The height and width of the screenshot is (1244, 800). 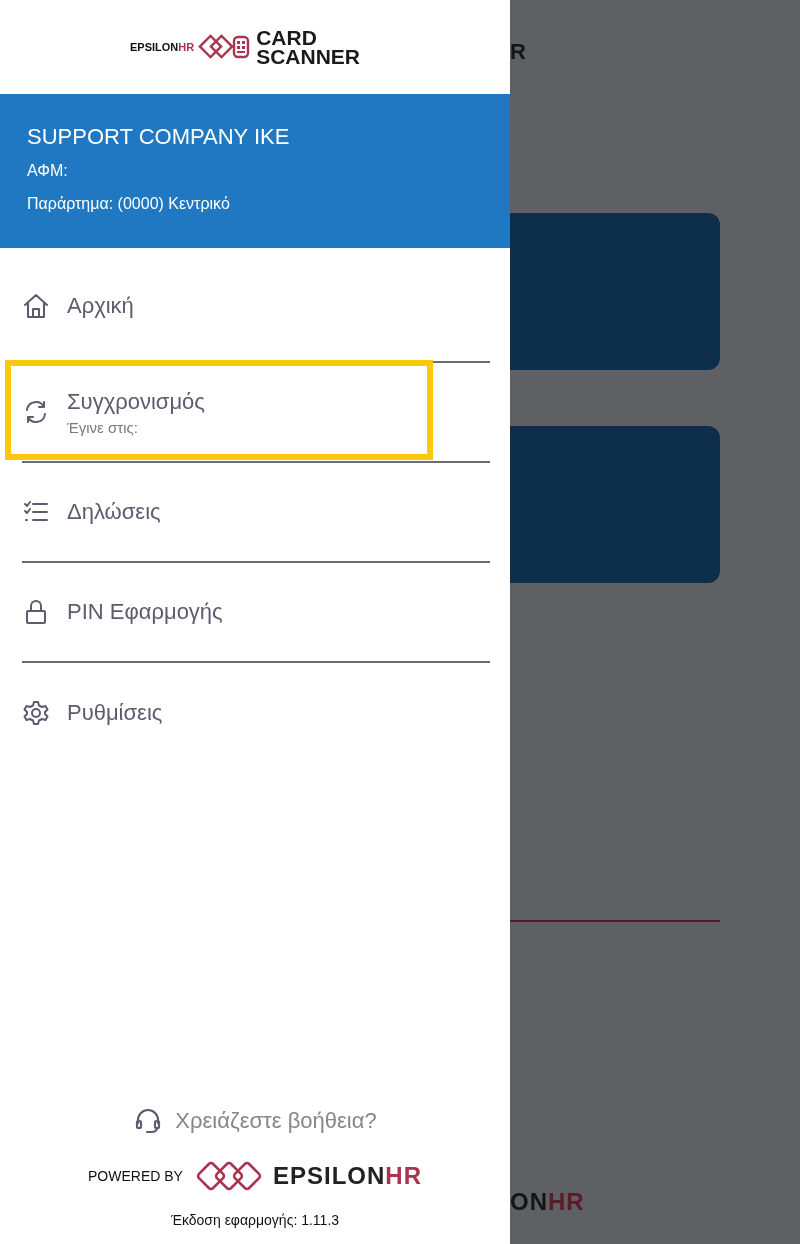 I want to click on version-label: Έκδοση εφαρμογής: 1.11.3, so click(x=255, y=1220).